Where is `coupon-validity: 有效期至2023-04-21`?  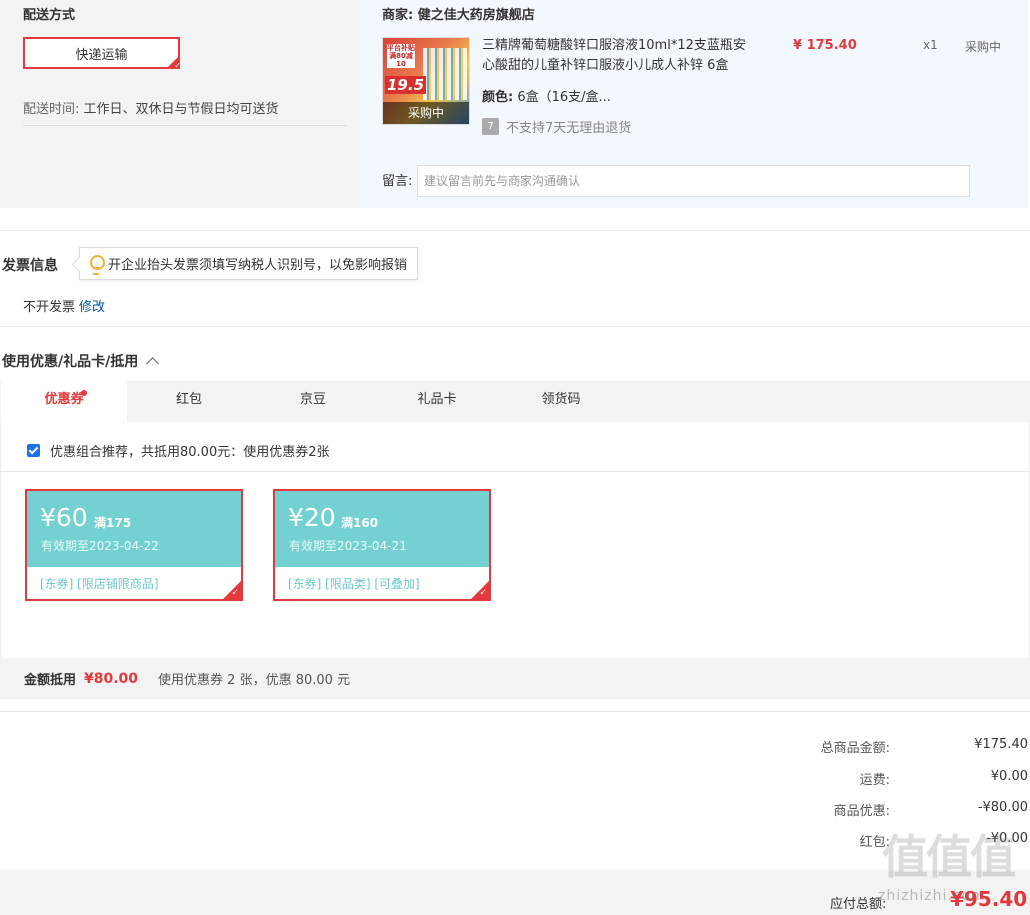
coupon-validity: 有效期至2023-04-21 is located at coordinates (348, 546).